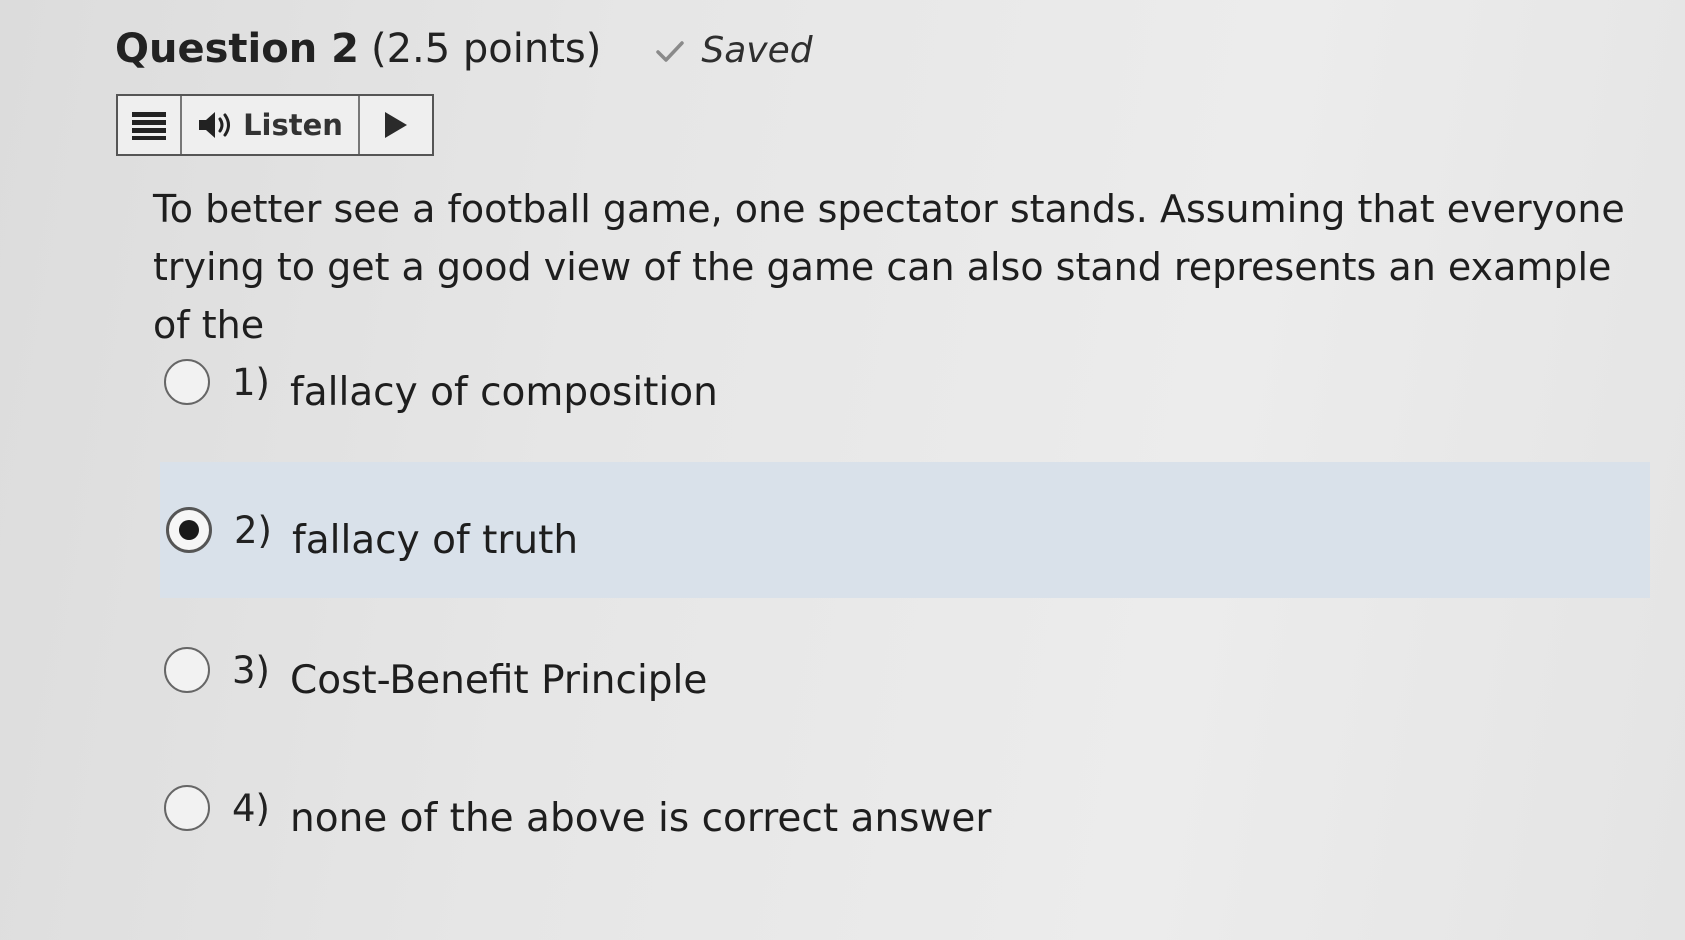 The width and height of the screenshot is (1685, 940). I want to click on play-button, so click(396, 125).